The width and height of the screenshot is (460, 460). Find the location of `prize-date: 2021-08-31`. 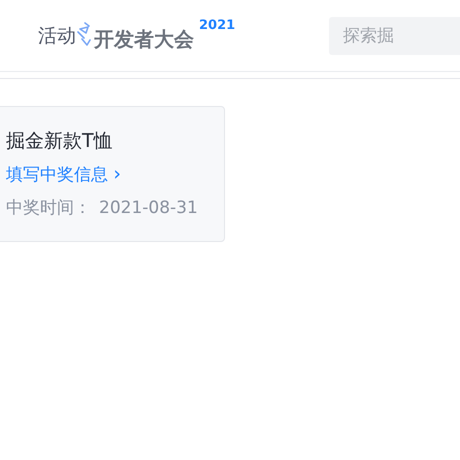

prize-date: 2021-08-31 is located at coordinates (148, 208).